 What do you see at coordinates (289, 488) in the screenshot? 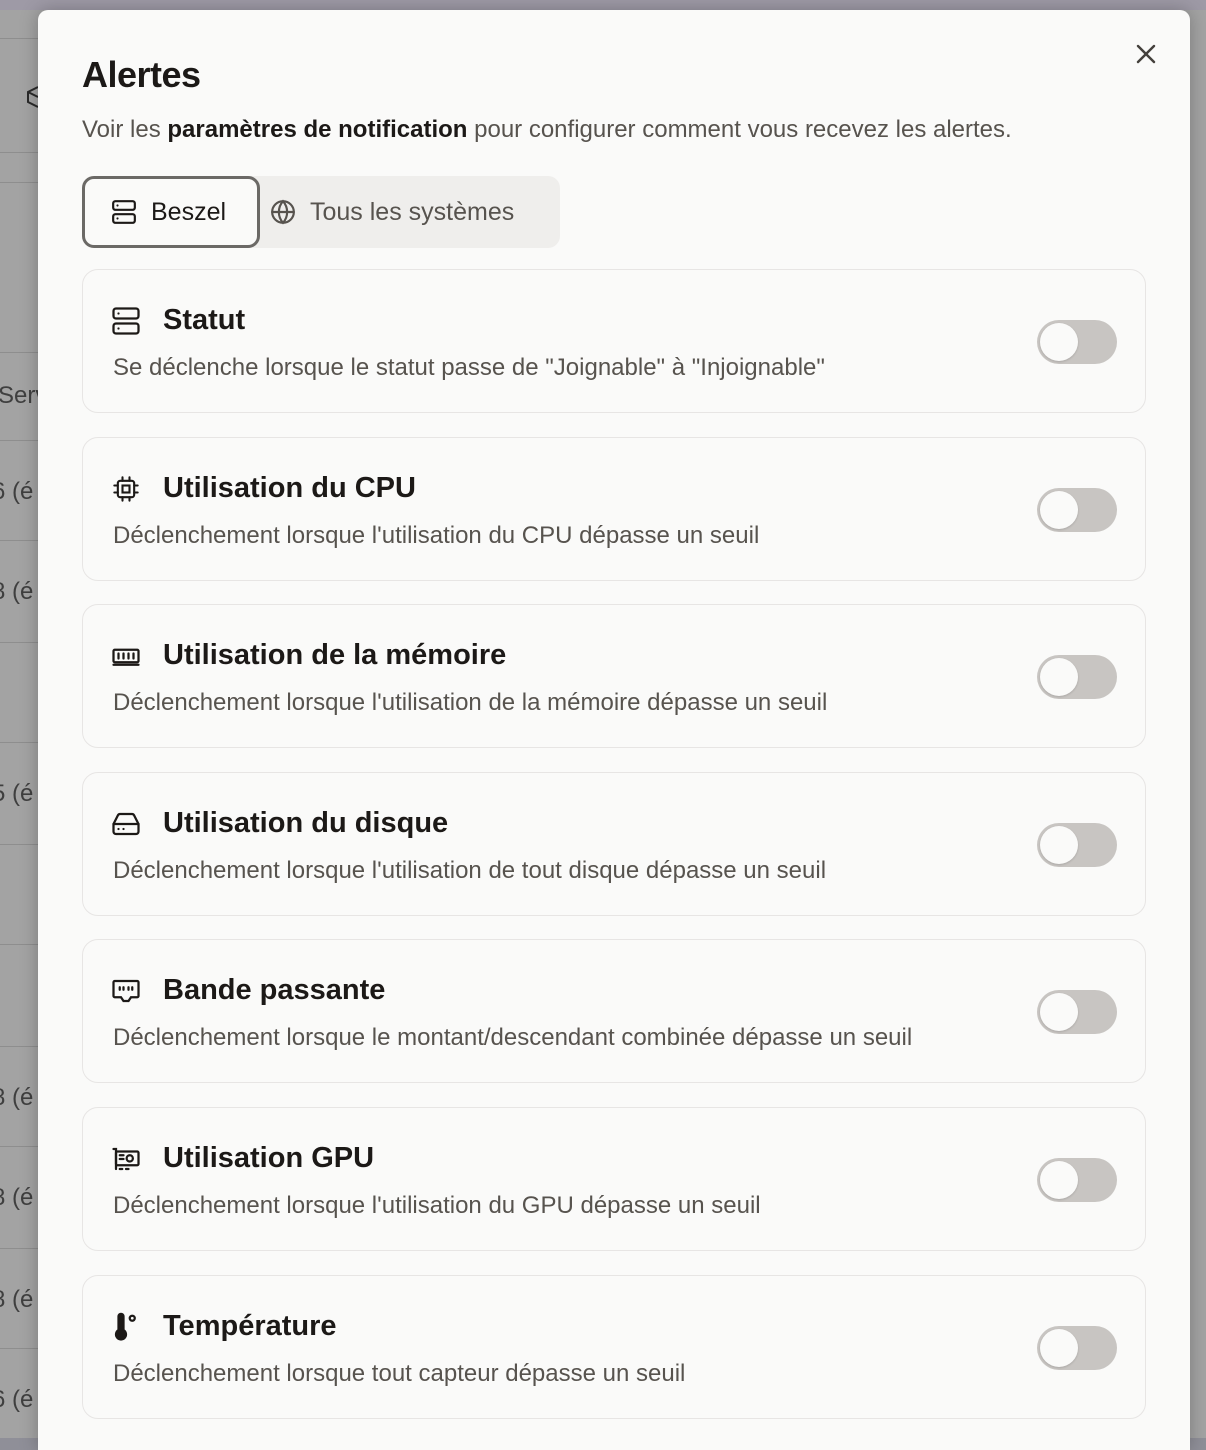
I see `alert-title: Utilisation du CPU` at bounding box center [289, 488].